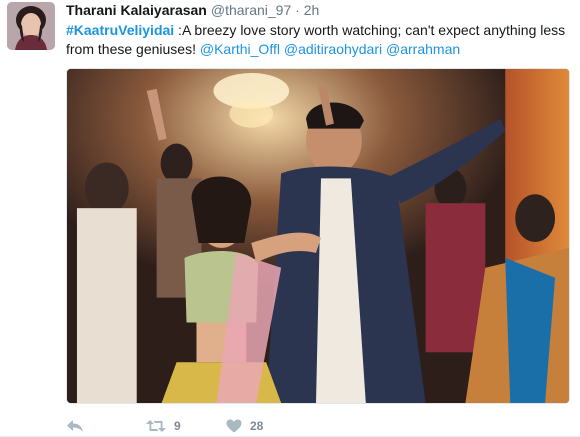  What do you see at coordinates (240, 49) in the screenshot?
I see `mention-link-karthi: @Karthi_Offl` at bounding box center [240, 49].